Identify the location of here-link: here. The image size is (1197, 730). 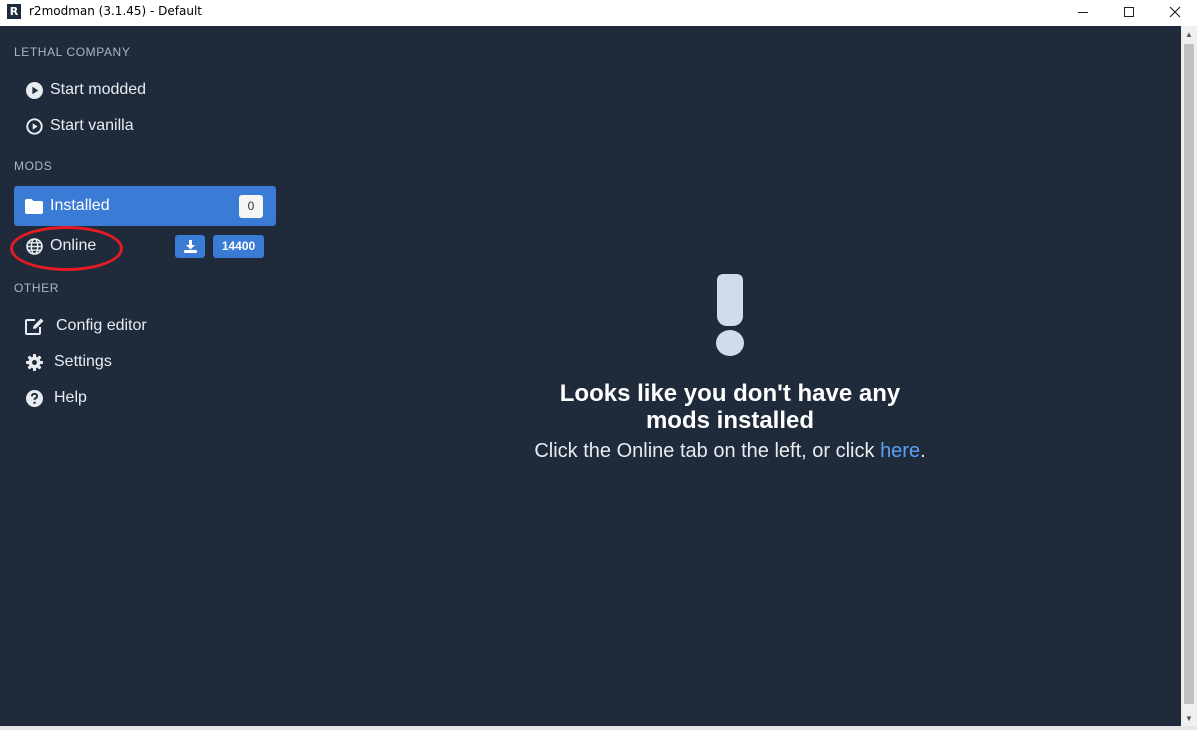
(900, 451).